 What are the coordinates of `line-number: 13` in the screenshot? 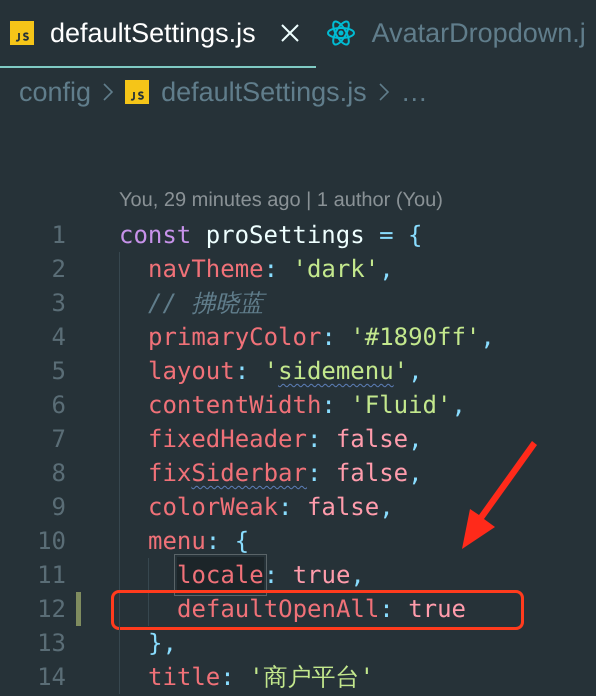 It's located at (51, 643).